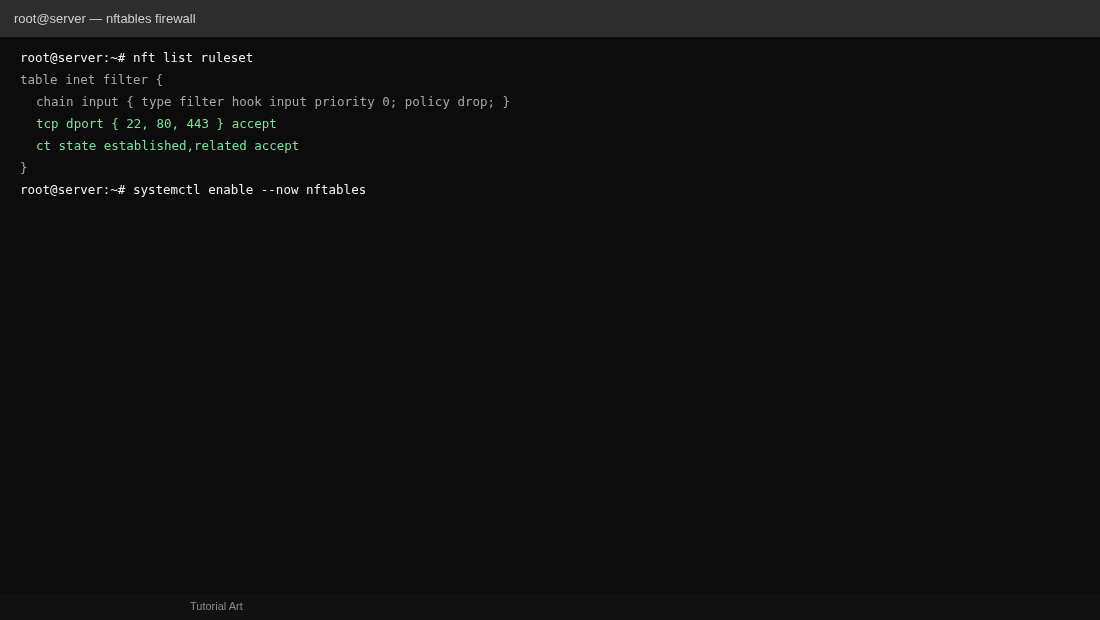 Image resolution: width=1100 pixels, height=620 pixels. I want to click on output-line: }, so click(24, 168).